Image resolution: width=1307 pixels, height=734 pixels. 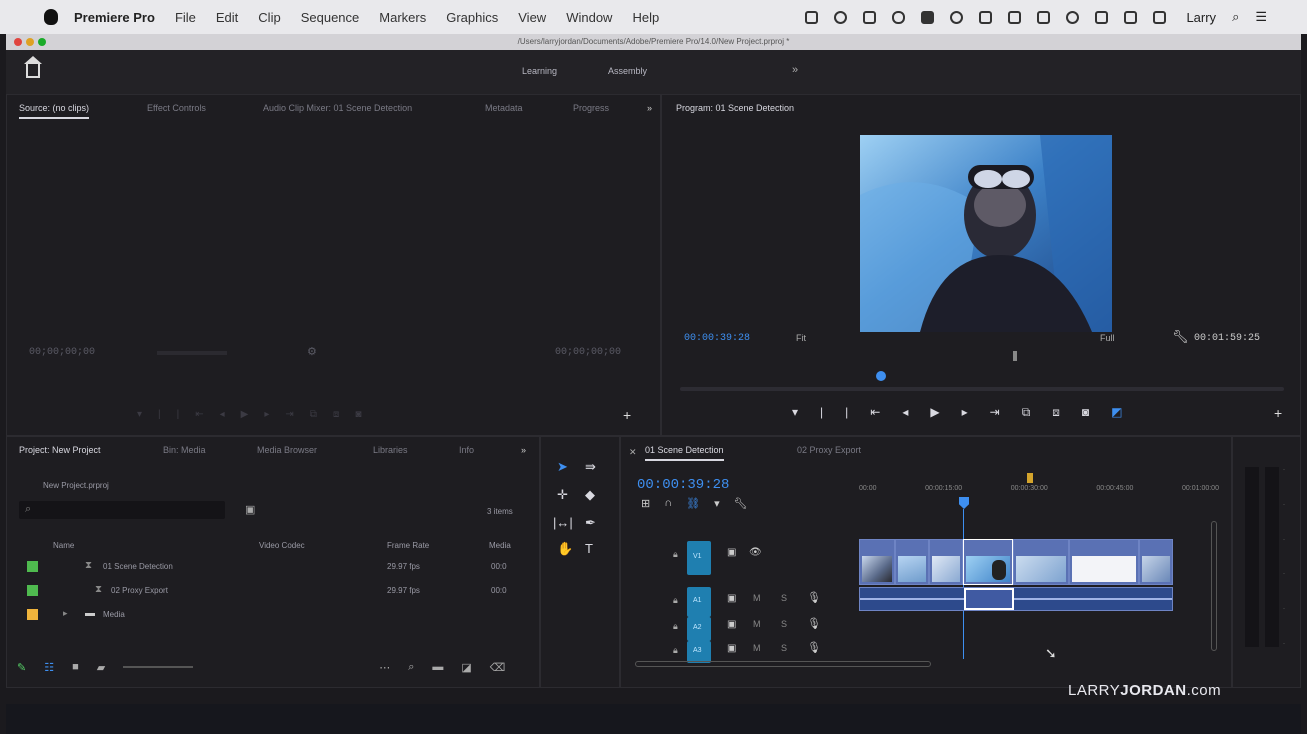 I want to click on tab-libraries: Libraries, so click(x=390, y=450).